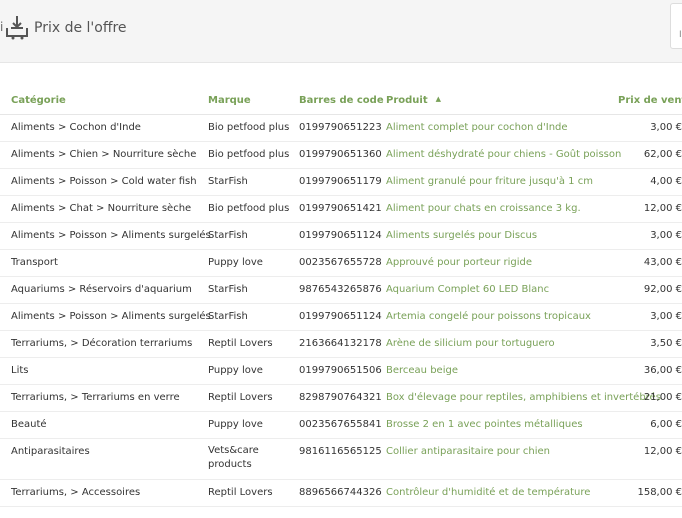  What do you see at coordinates (422, 370) in the screenshot?
I see `product-link: Berceau beige` at bounding box center [422, 370].